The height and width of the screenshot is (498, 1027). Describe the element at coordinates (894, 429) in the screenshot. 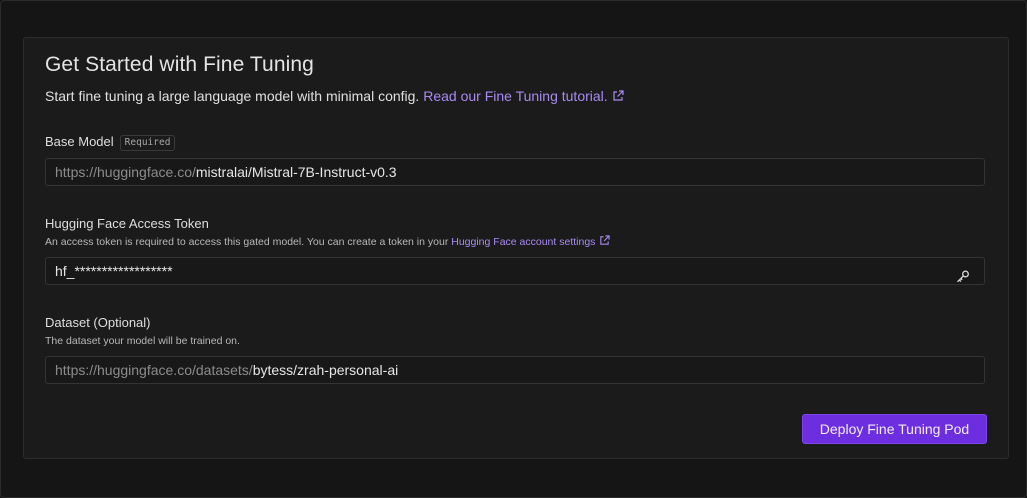

I see `deploy-fine-tuning-pod-button: Deploy Fine Tuning Pod` at that location.